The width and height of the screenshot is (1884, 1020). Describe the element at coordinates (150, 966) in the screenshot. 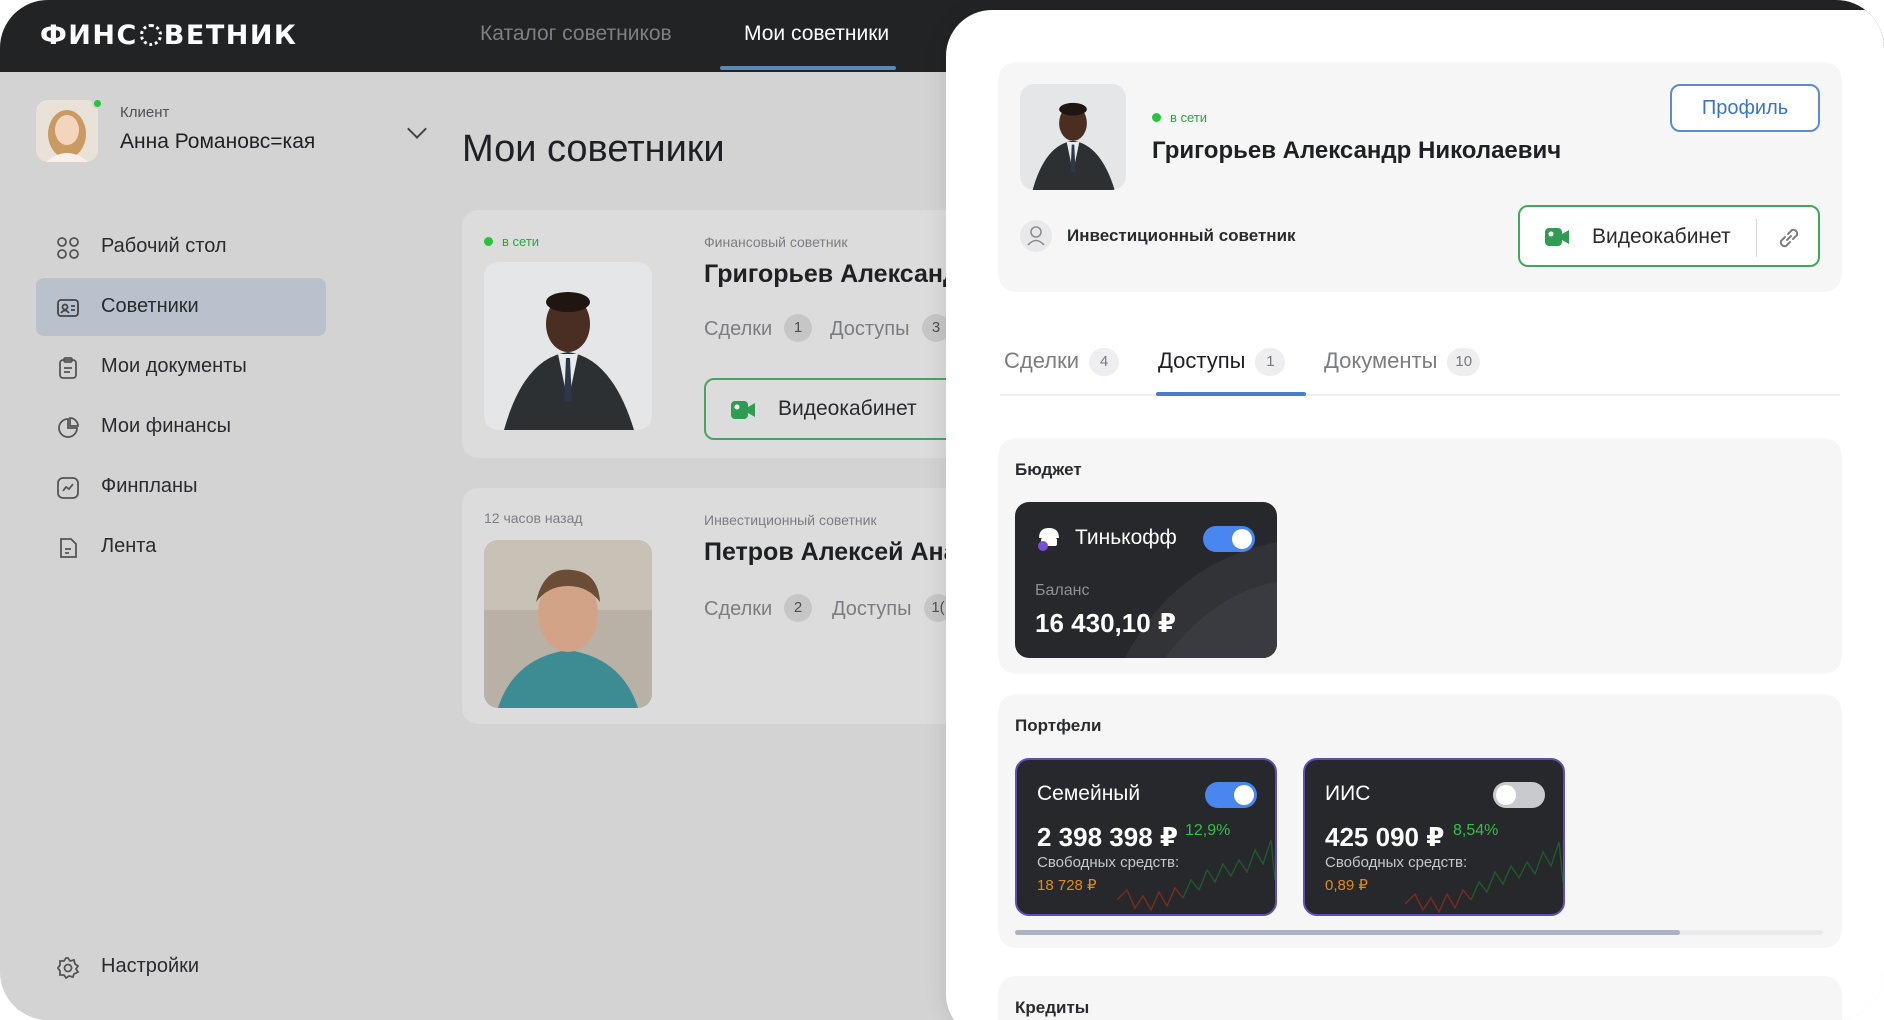

I see `sidebar-item-label: Настройки` at that location.